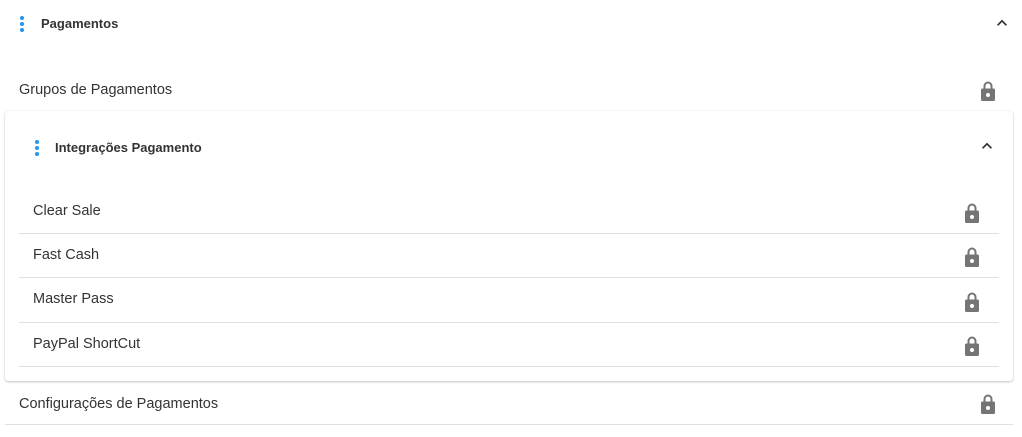  Describe the element at coordinates (73, 299) in the screenshot. I see `integracao-item-label: Master Pass` at that location.